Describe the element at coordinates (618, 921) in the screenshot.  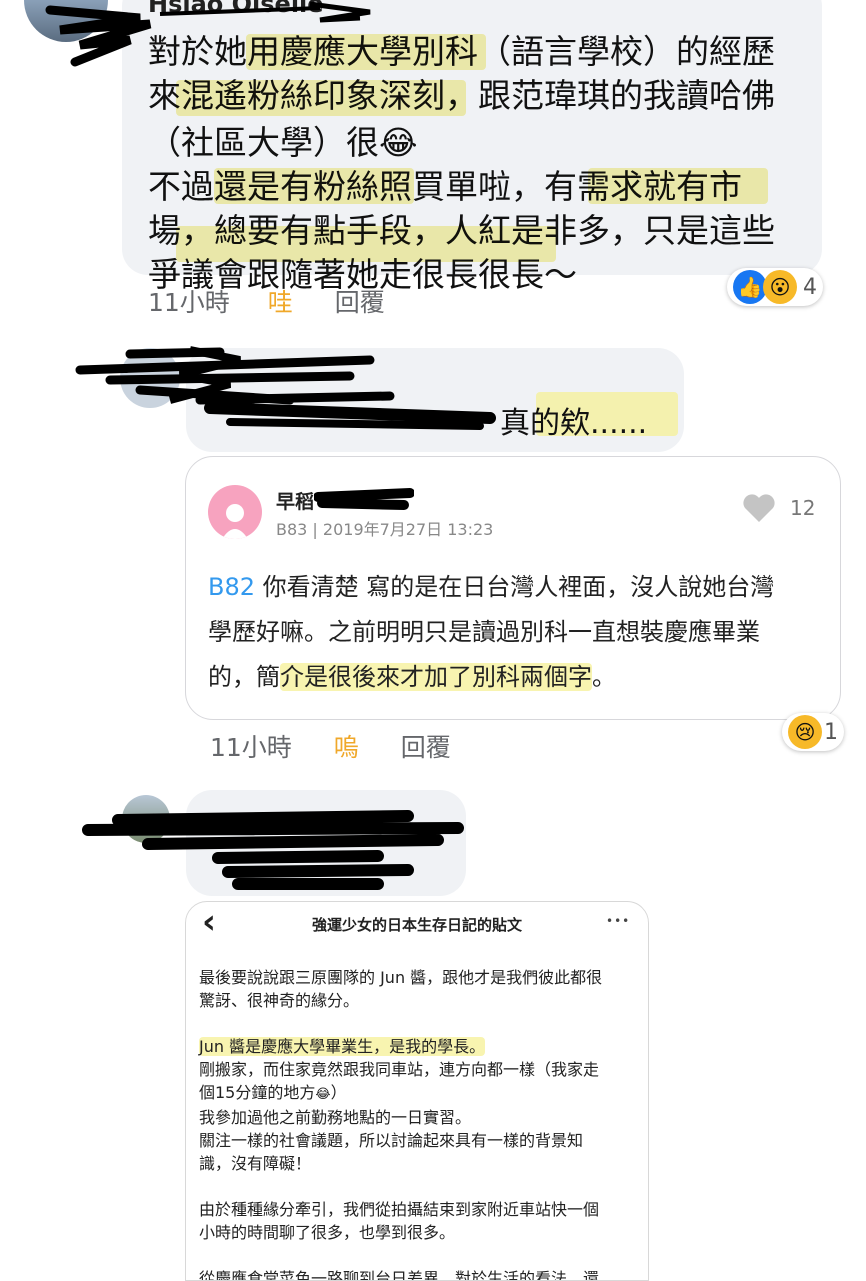
I see `more-options-icon: •••` at that location.